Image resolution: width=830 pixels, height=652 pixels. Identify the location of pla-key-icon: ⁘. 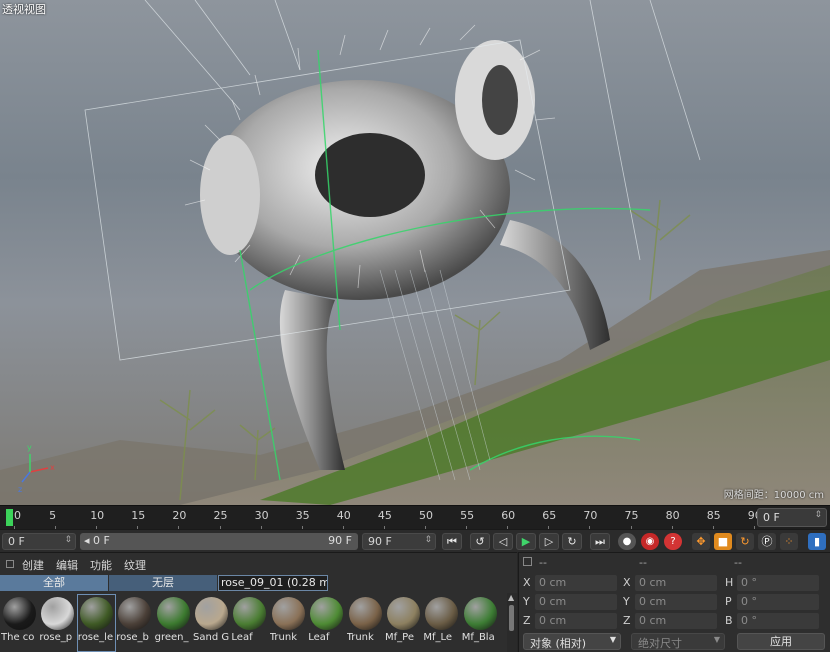
(789, 541).